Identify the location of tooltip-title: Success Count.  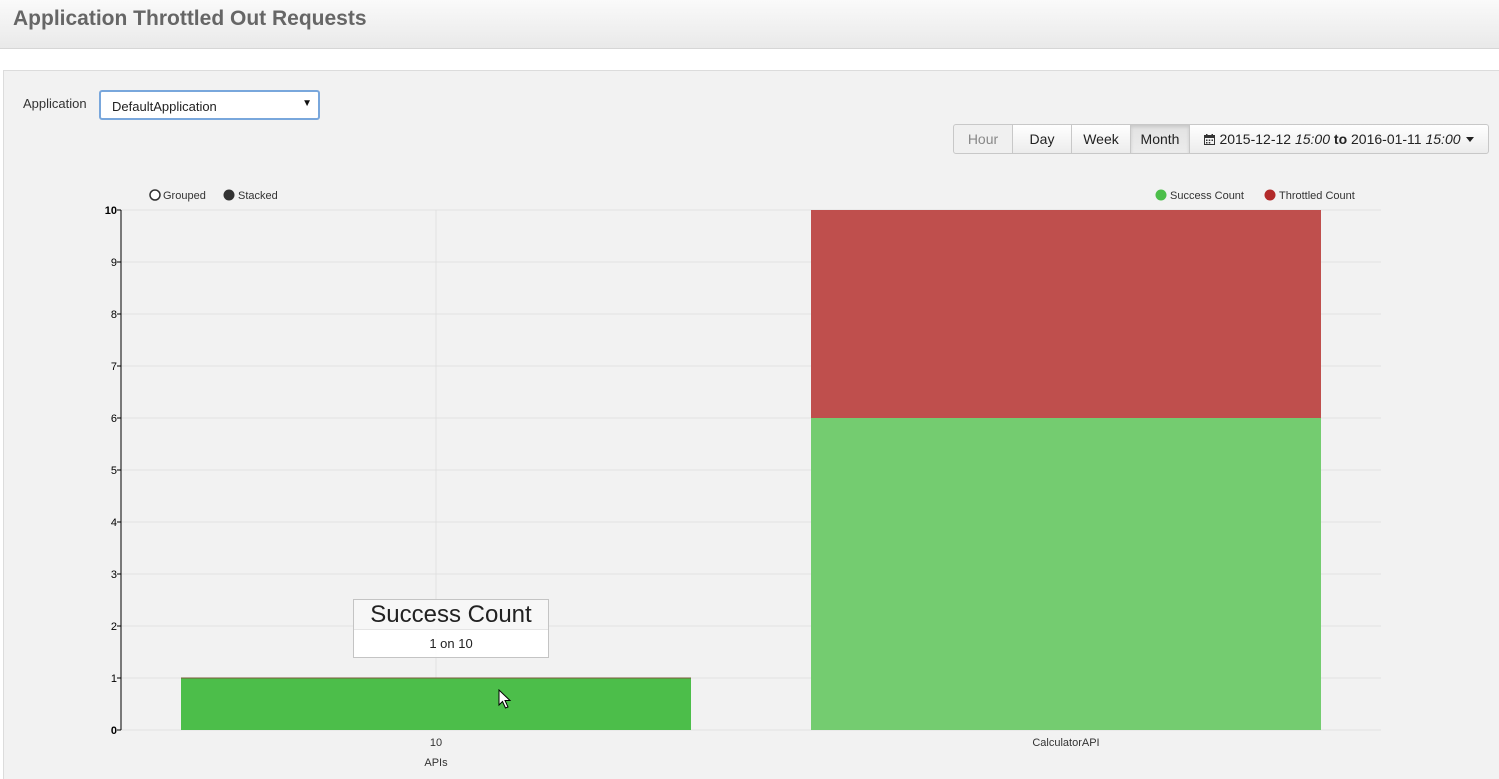
(451, 615).